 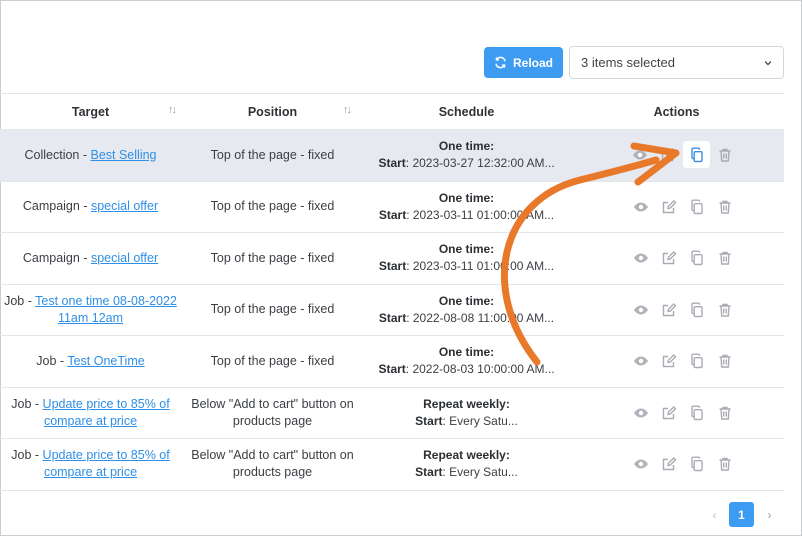 What do you see at coordinates (628, 62) in the screenshot?
I see `selection-text: 3 items selected` at bounding box center [628, 62].